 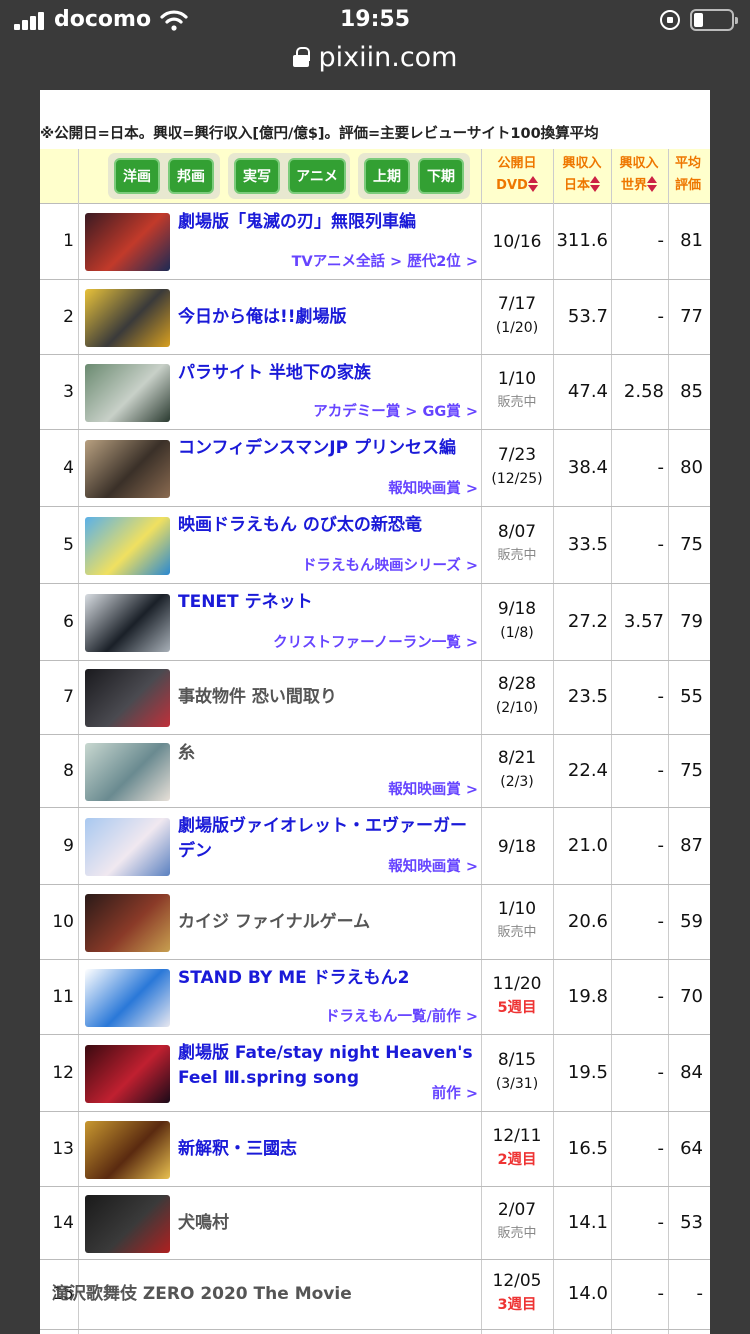 What do you see at coordinates (257, 176) in the screenshot?
I see `filter-button-live-action: 実写` at bounding box center [257, 176].